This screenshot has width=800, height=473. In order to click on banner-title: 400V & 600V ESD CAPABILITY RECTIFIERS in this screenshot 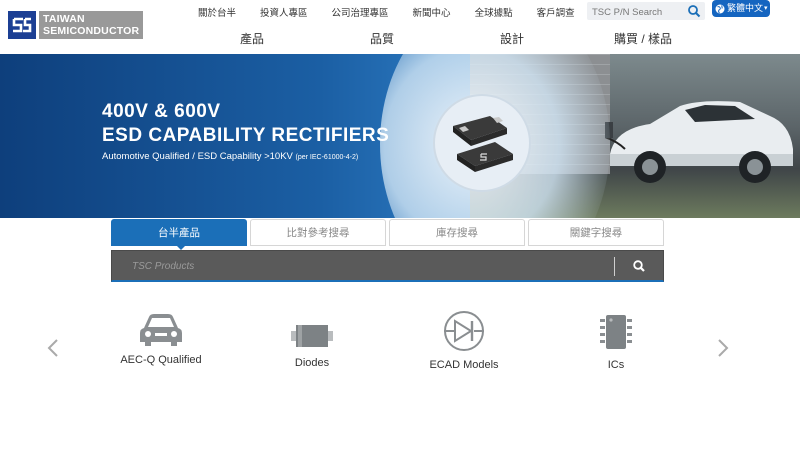, I will do `click(245, 124)`.